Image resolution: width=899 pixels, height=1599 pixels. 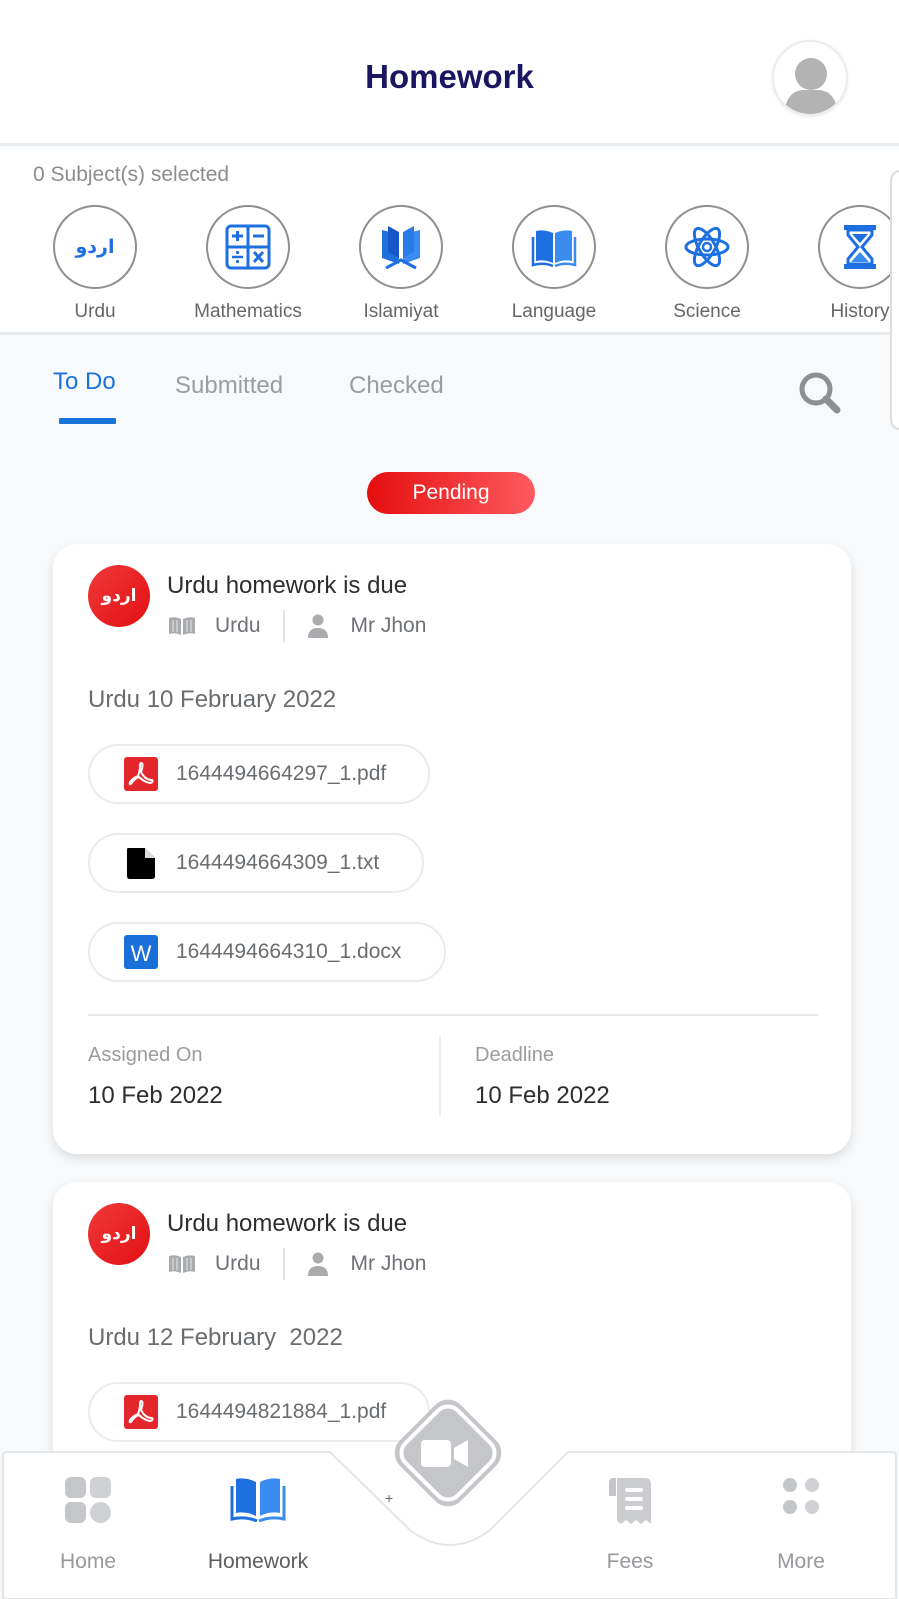 I want to click on card-divider, so click(x=453, y=1015).